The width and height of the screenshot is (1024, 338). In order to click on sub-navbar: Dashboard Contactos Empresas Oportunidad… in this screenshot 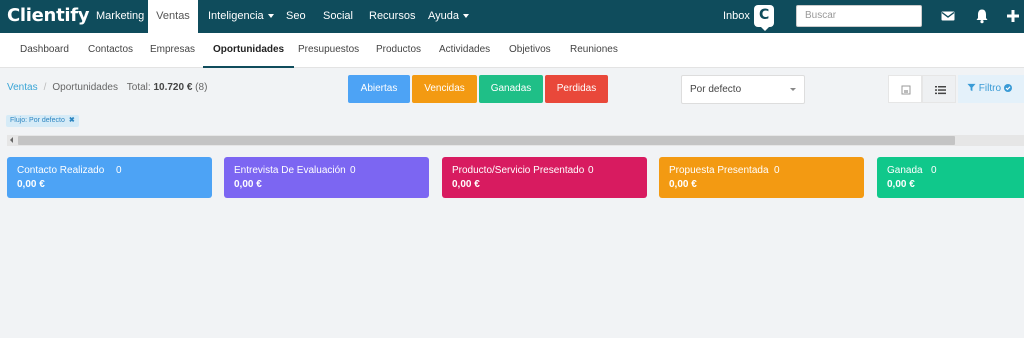, I will do `click(512, 50)`.